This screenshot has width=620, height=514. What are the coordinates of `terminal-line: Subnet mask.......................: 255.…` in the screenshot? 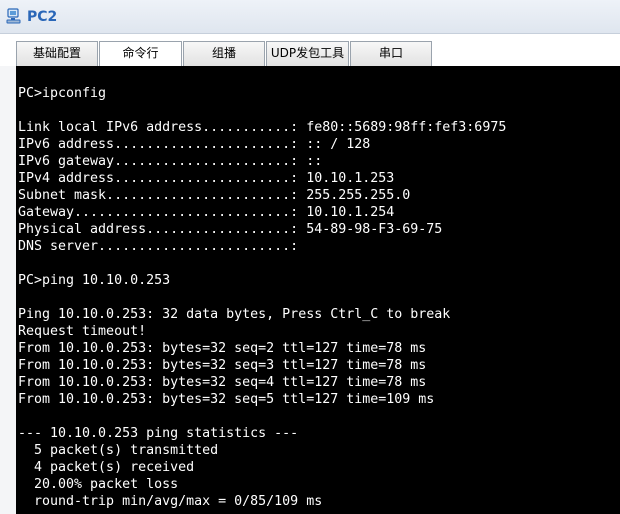 It's located at (214, 195).